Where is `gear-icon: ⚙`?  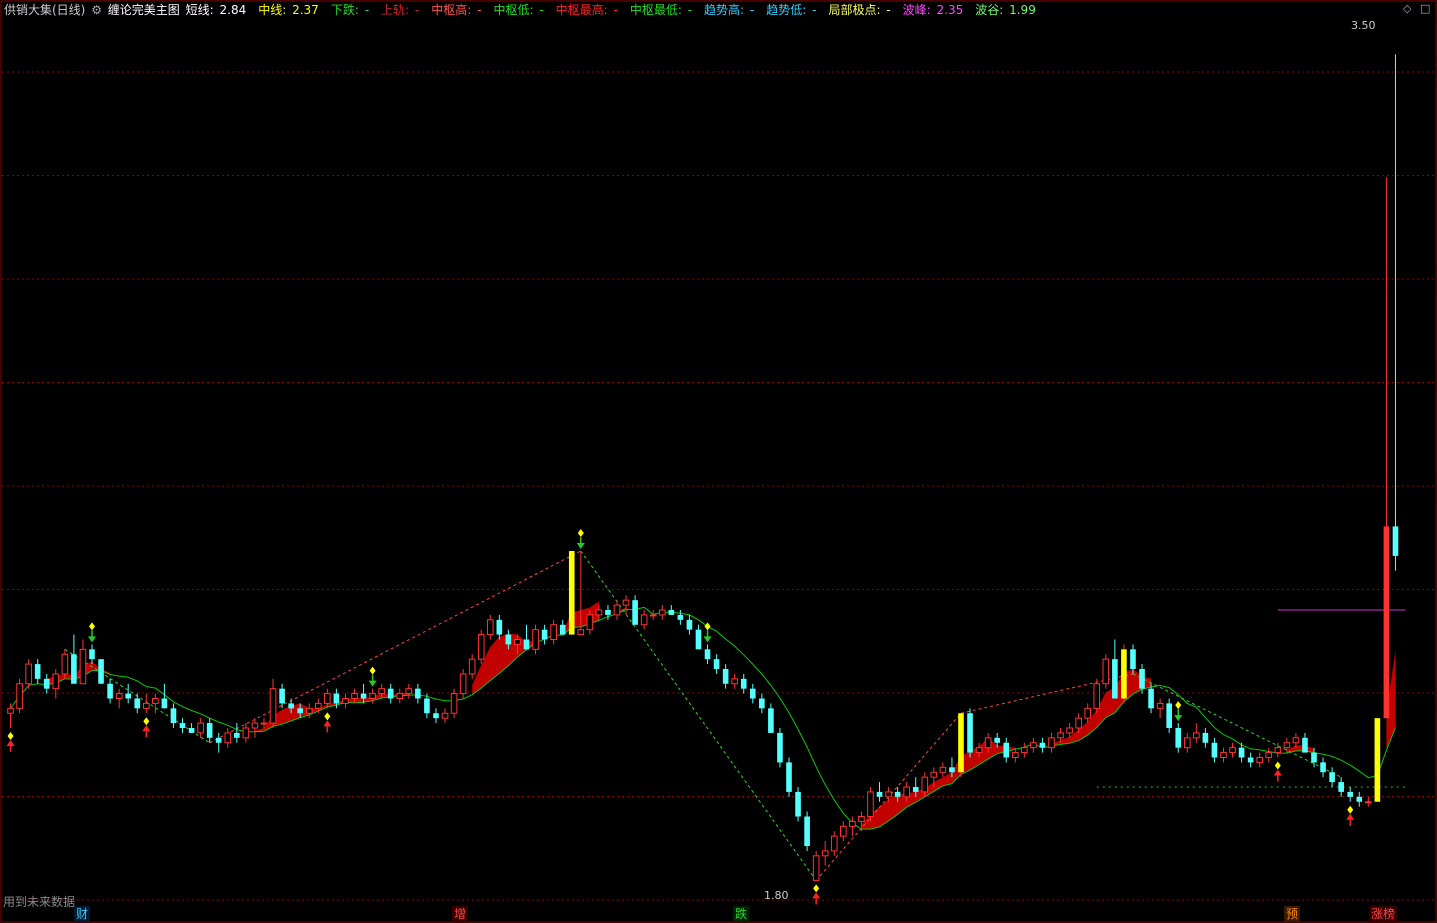 gear-icon: ⚙ is located at coordinates (96, 10).